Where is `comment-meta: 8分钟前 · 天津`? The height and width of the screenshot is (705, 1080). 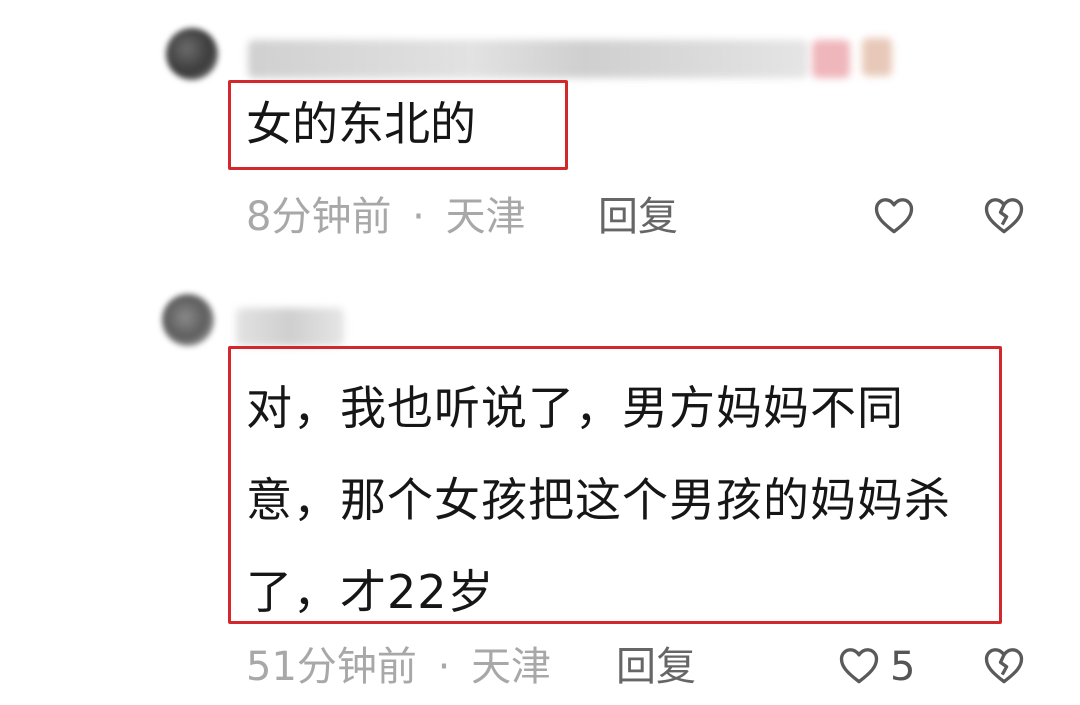 comment-meta: 8分钟前 · 天津 is located at coordinates (386, 217).